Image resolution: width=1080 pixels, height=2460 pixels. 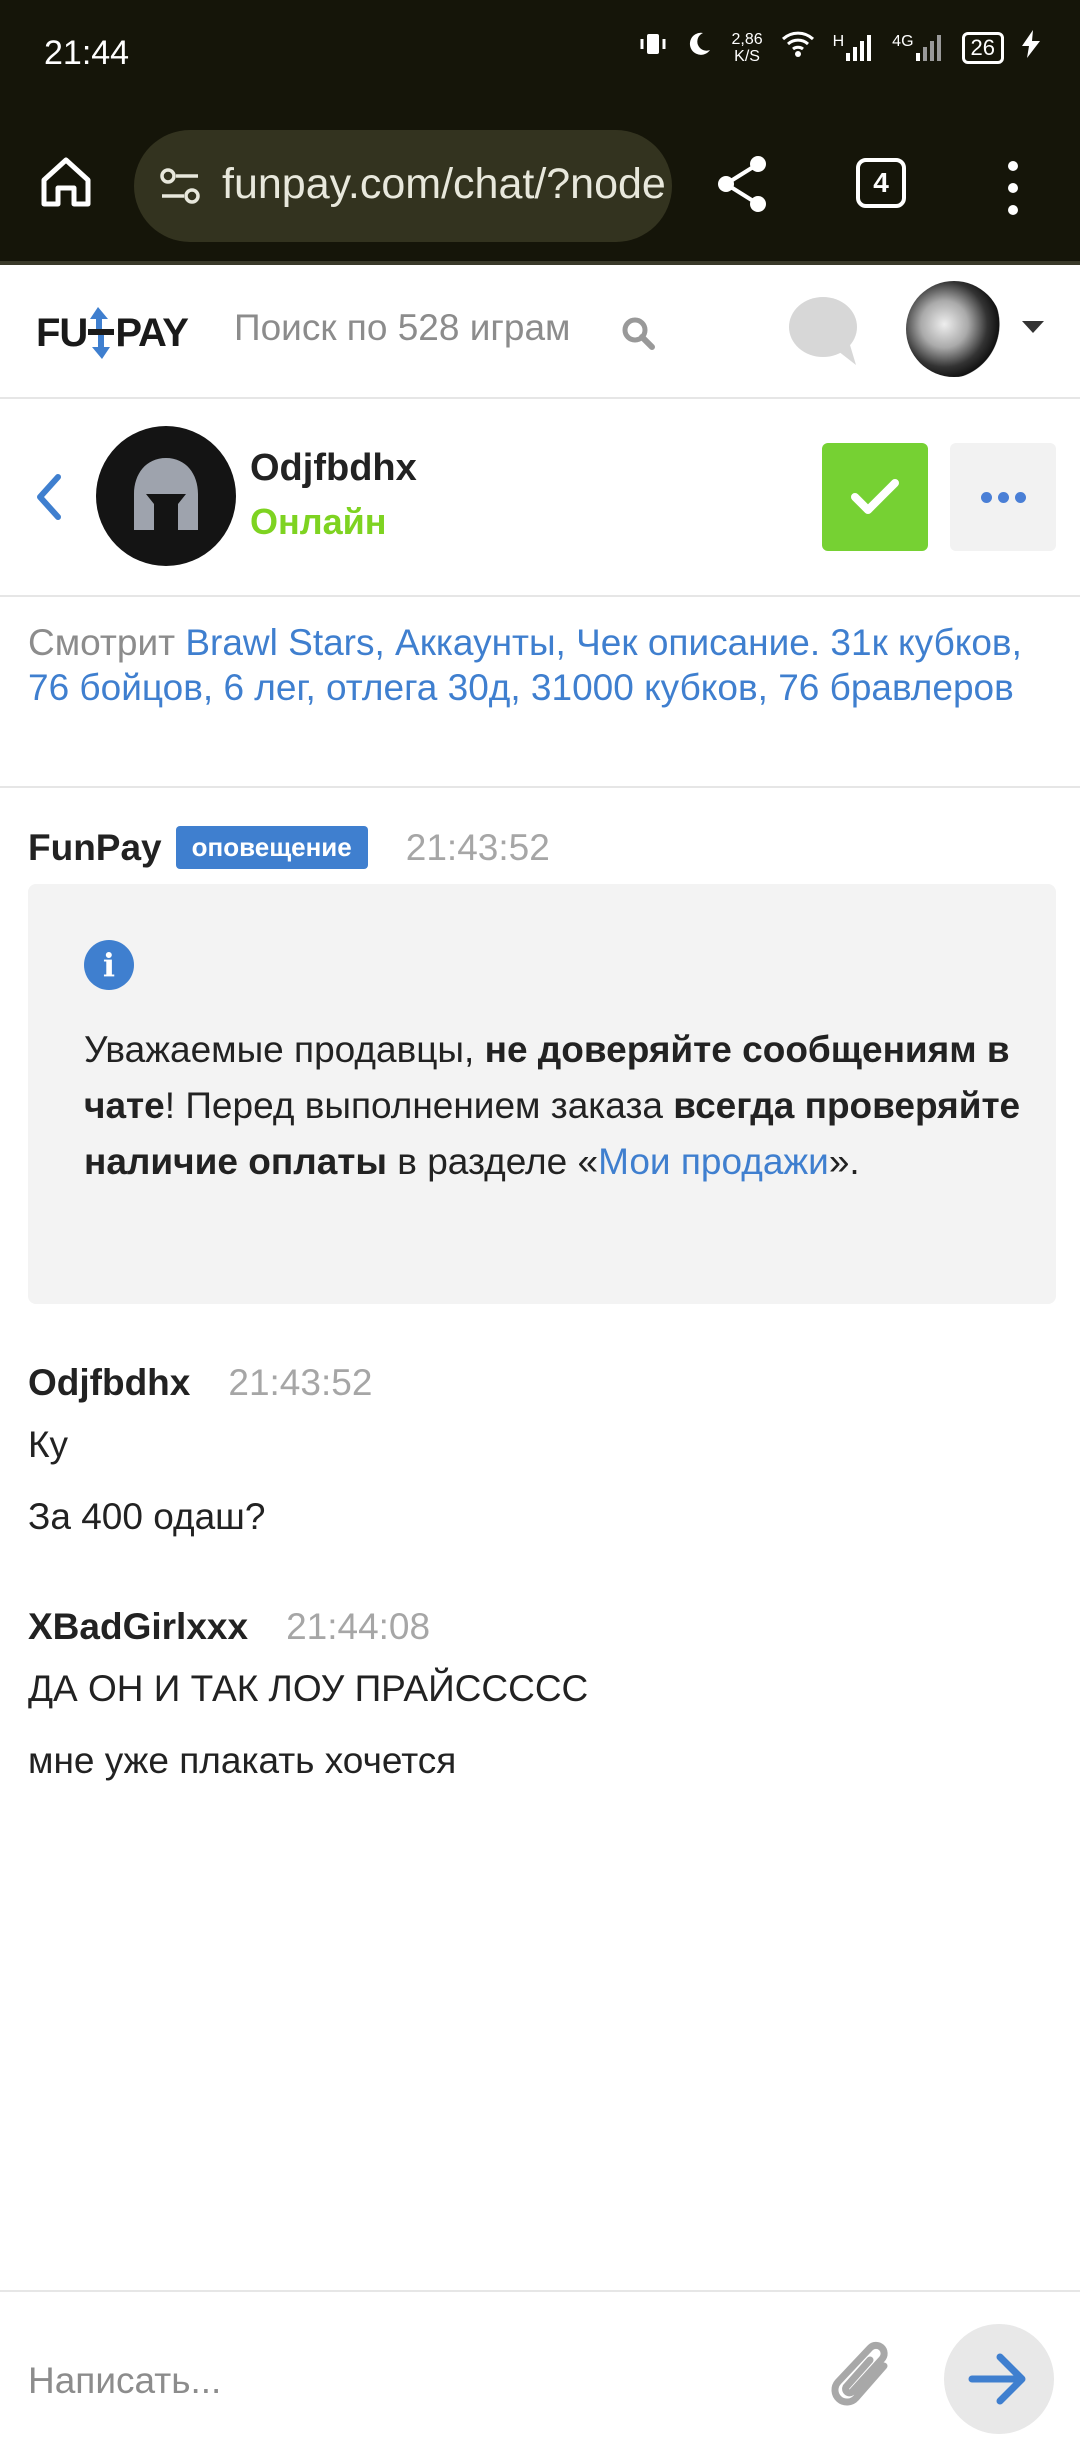 I want to click on share-button, so click(x=742, y=184).